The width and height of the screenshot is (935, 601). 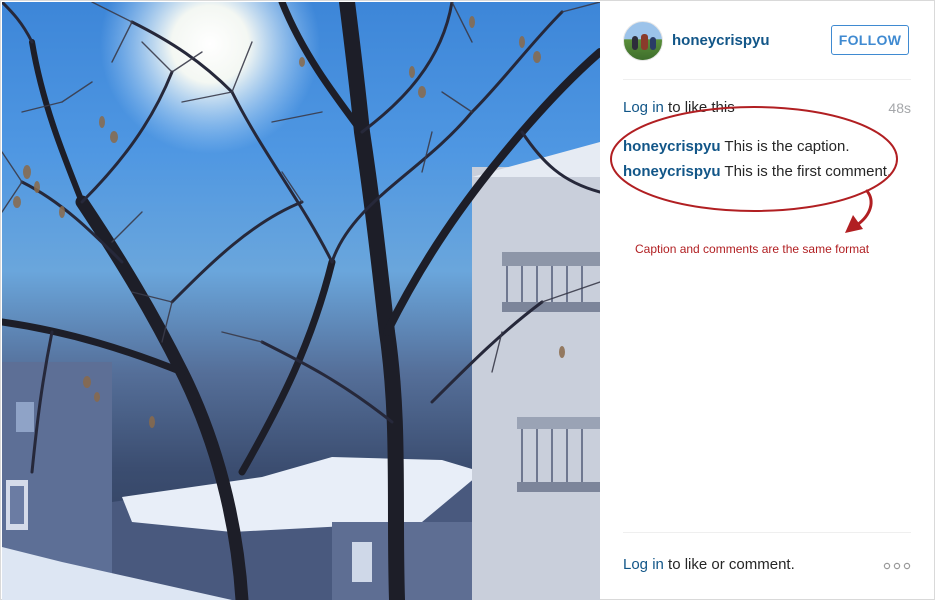 I want to click on caption-comment: honeycrispyu This is the caption., so click(x=736, y=147).